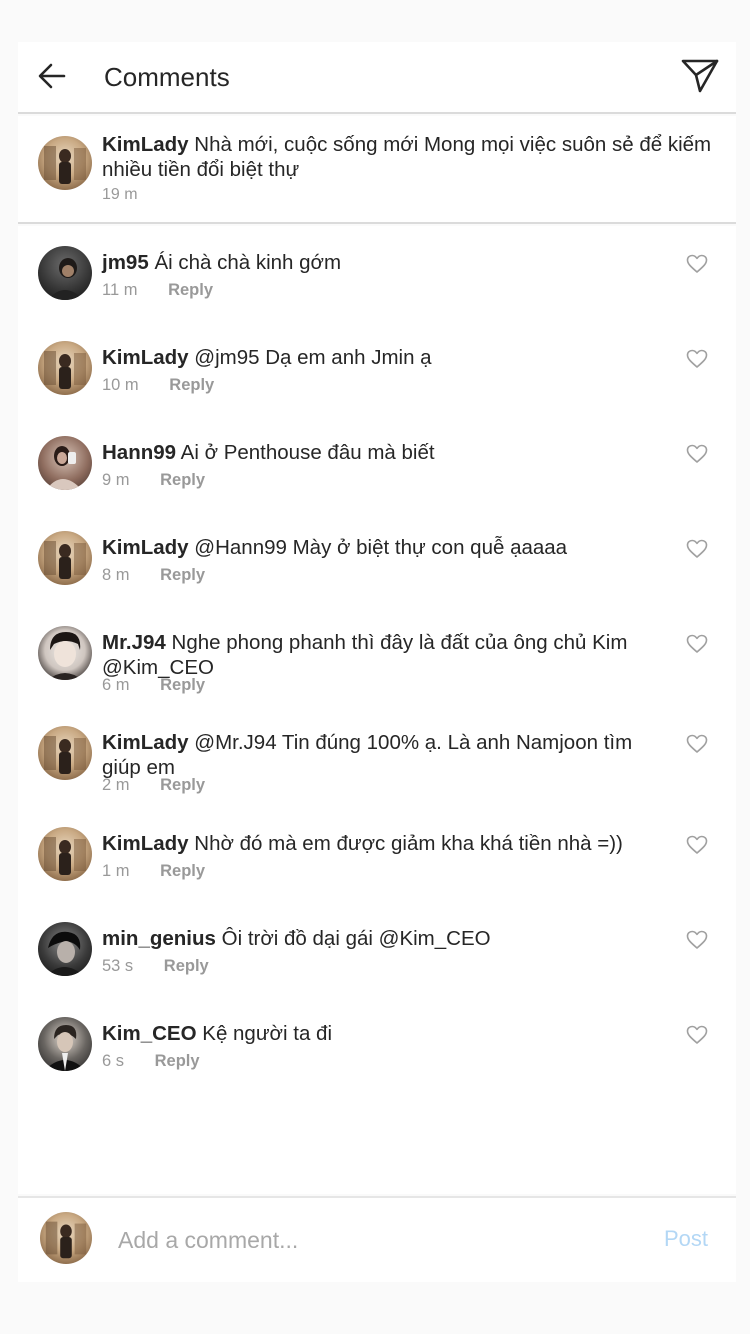 Image resolution: width=750 pixels, height=1334 pixels. Describe the element at coordinates (153, 871) in the screenshot. I see `comment-meta: 1 m Reply` at that location.